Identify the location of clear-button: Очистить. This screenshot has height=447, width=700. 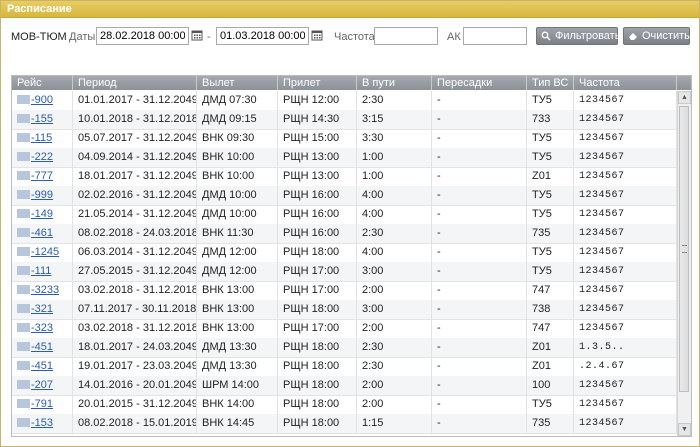
(656, 36).